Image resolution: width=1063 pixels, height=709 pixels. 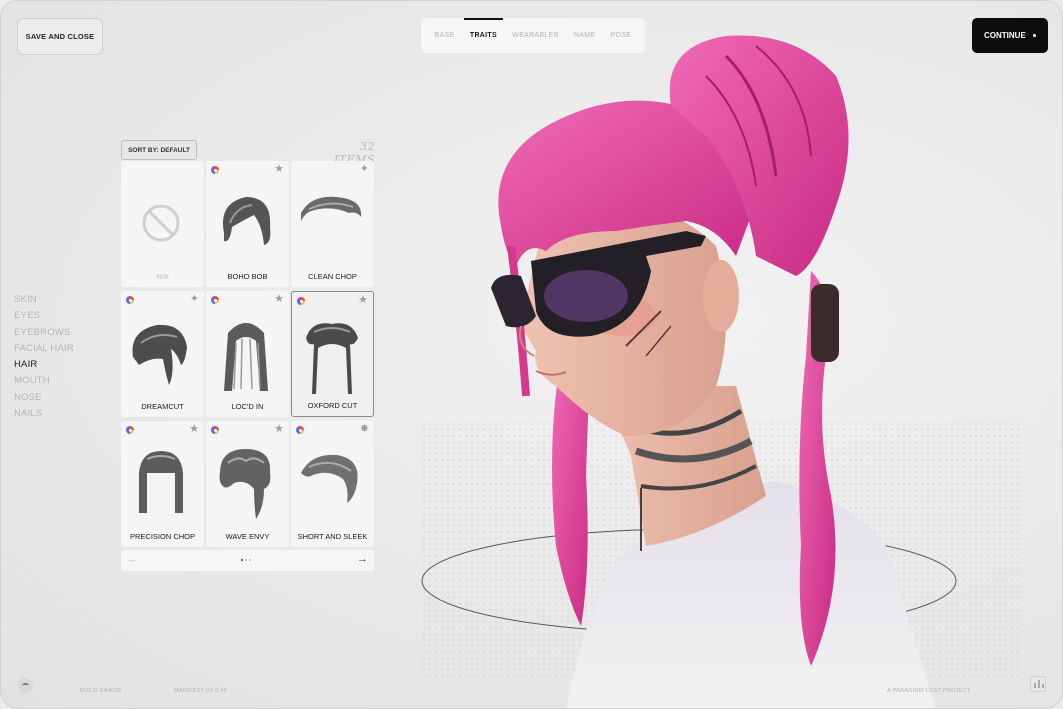 I want to click on category-eyes: EYES, so click(x=44, y=318).